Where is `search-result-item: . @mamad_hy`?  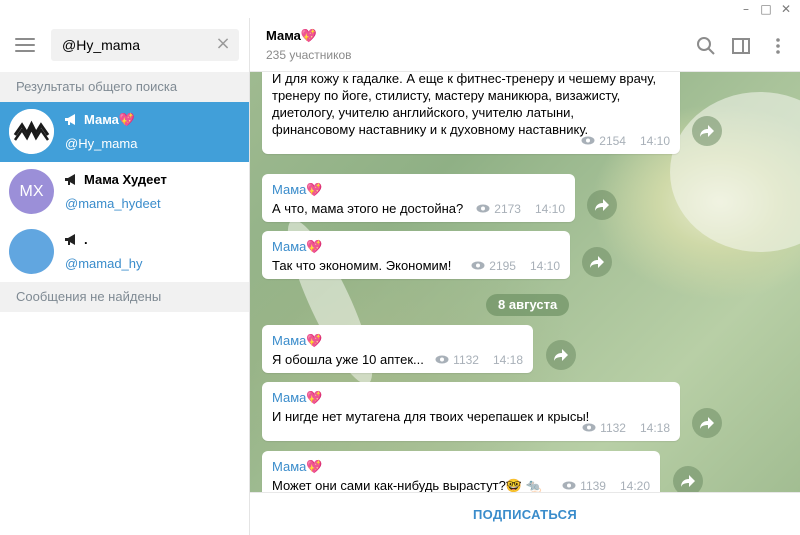 search-result-item: . @mamad_hy is located at coordinates (124, 252).